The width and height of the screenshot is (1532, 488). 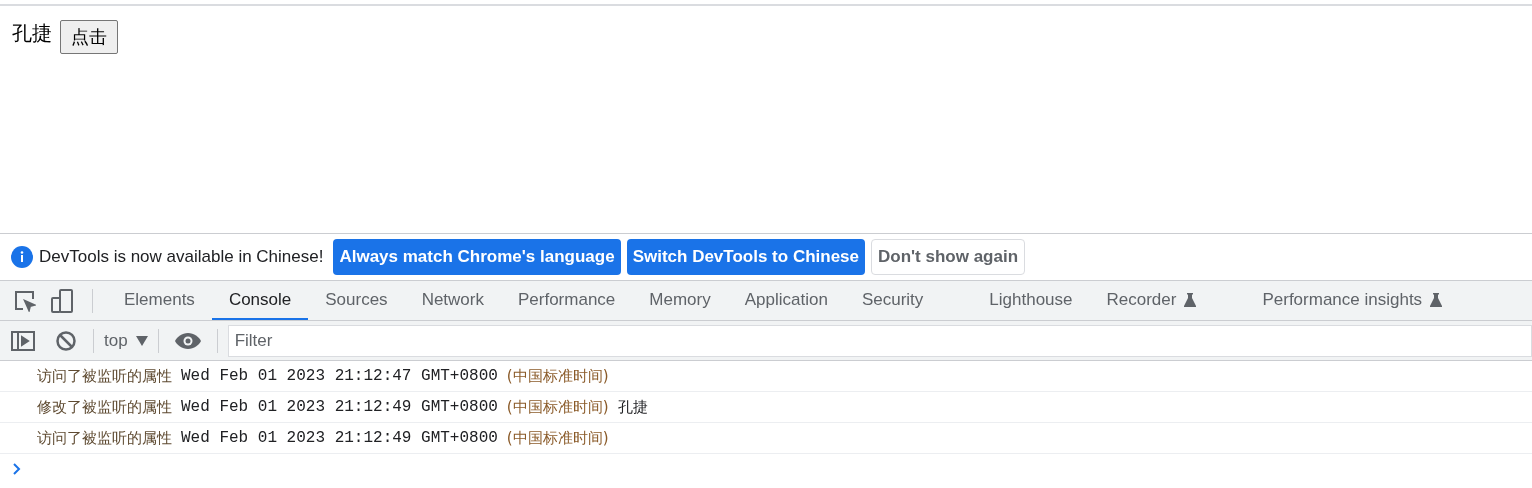 What do you see at coordinates (680, 300) in the screenshot?
I see `devtools-tab: Memory` at bounding box center [680, 300].